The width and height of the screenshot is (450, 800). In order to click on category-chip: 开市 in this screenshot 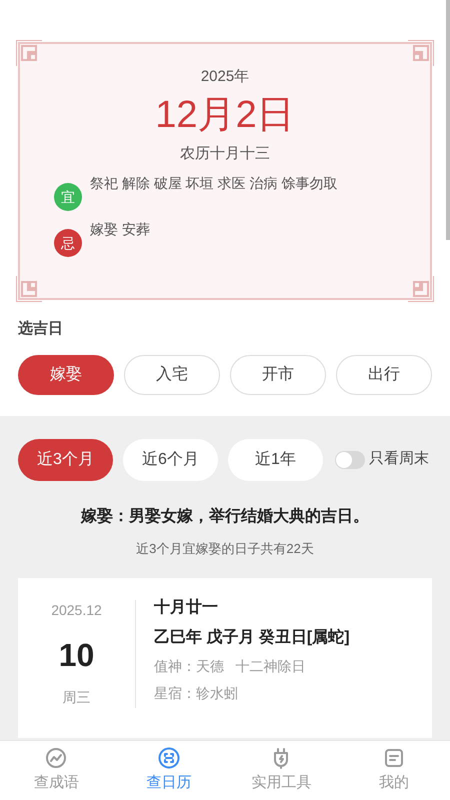, I will do `click(278, 374)`.